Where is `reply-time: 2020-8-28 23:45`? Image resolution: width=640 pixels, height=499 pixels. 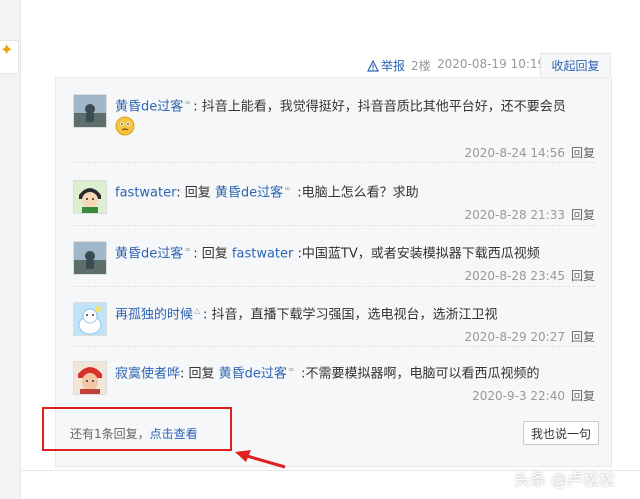
reply-time: 2020-8-28 23:45 is located at coordinates (514, 276).